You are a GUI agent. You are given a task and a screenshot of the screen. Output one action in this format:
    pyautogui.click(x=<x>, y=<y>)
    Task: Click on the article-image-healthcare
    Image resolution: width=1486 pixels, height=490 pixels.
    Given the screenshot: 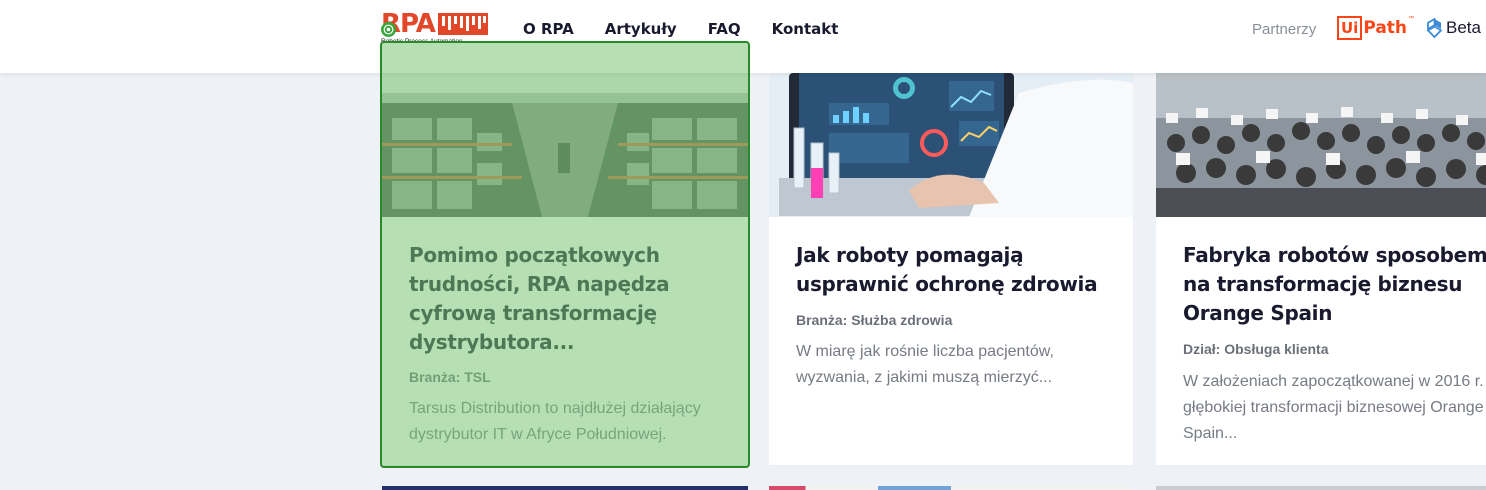 What is the action you would take?
    pyautogui.click(x=951, y=145)
    